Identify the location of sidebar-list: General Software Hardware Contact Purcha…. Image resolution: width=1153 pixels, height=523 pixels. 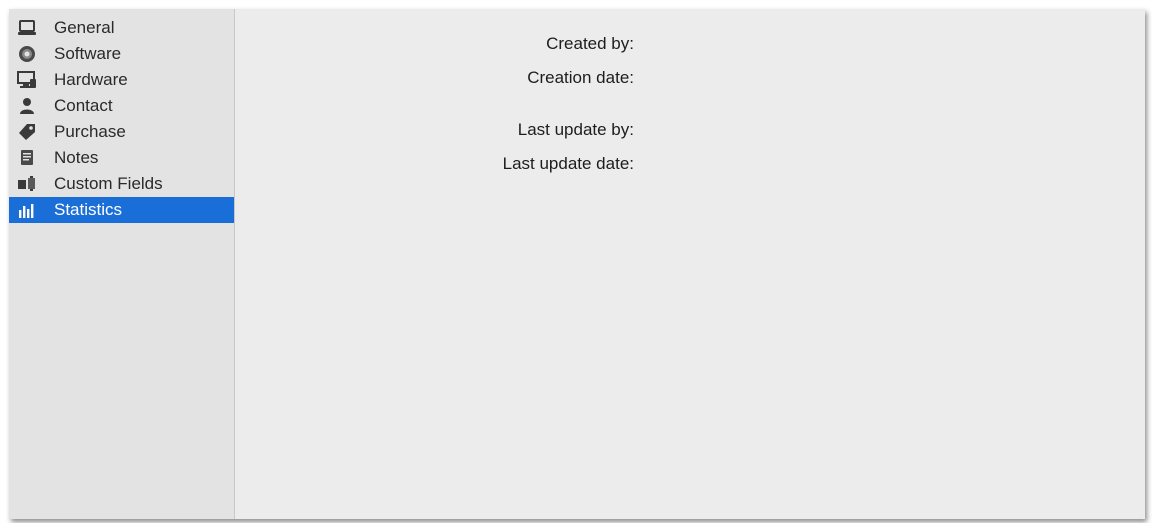
(121, 119).